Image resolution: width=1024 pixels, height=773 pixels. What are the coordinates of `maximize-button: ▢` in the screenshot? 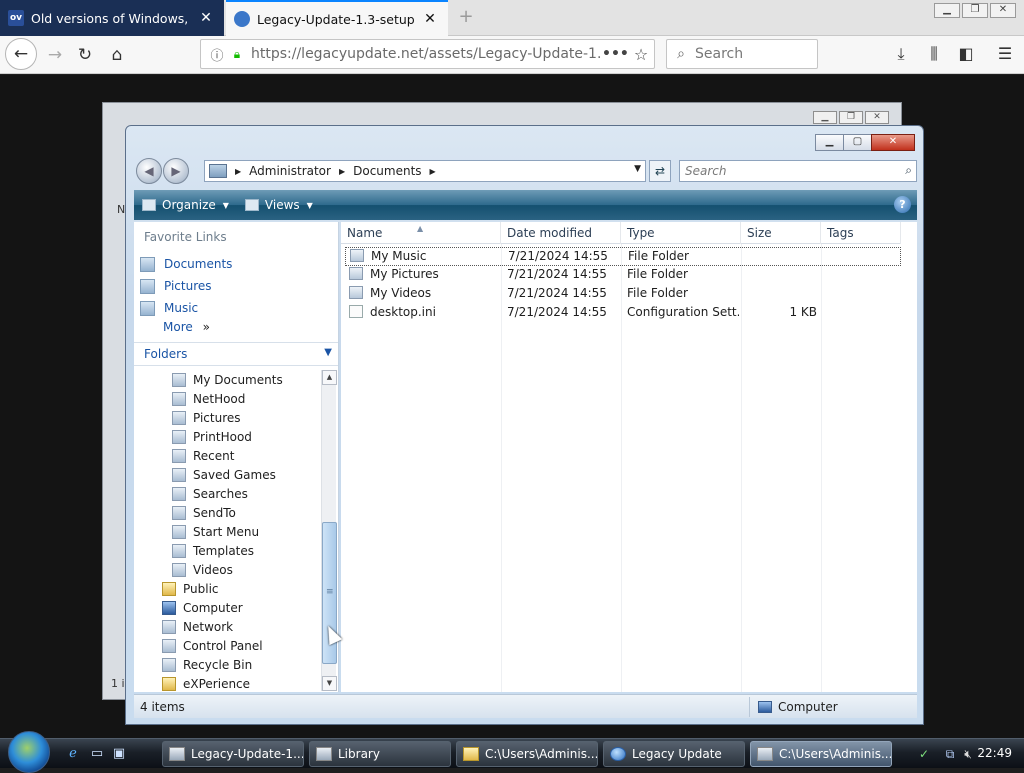 It's located at (857, 142).